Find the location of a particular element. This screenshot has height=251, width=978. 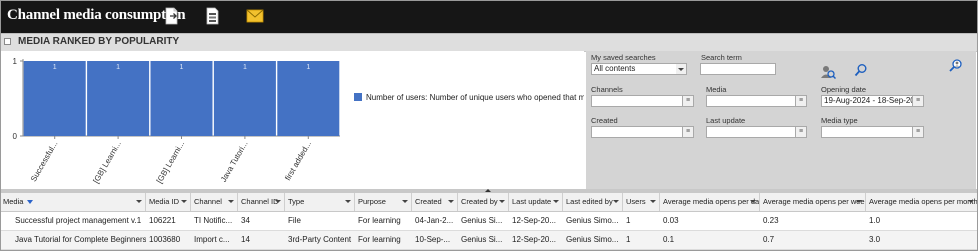

column-header: Average media opens per week is located at coordinates (813, 202).